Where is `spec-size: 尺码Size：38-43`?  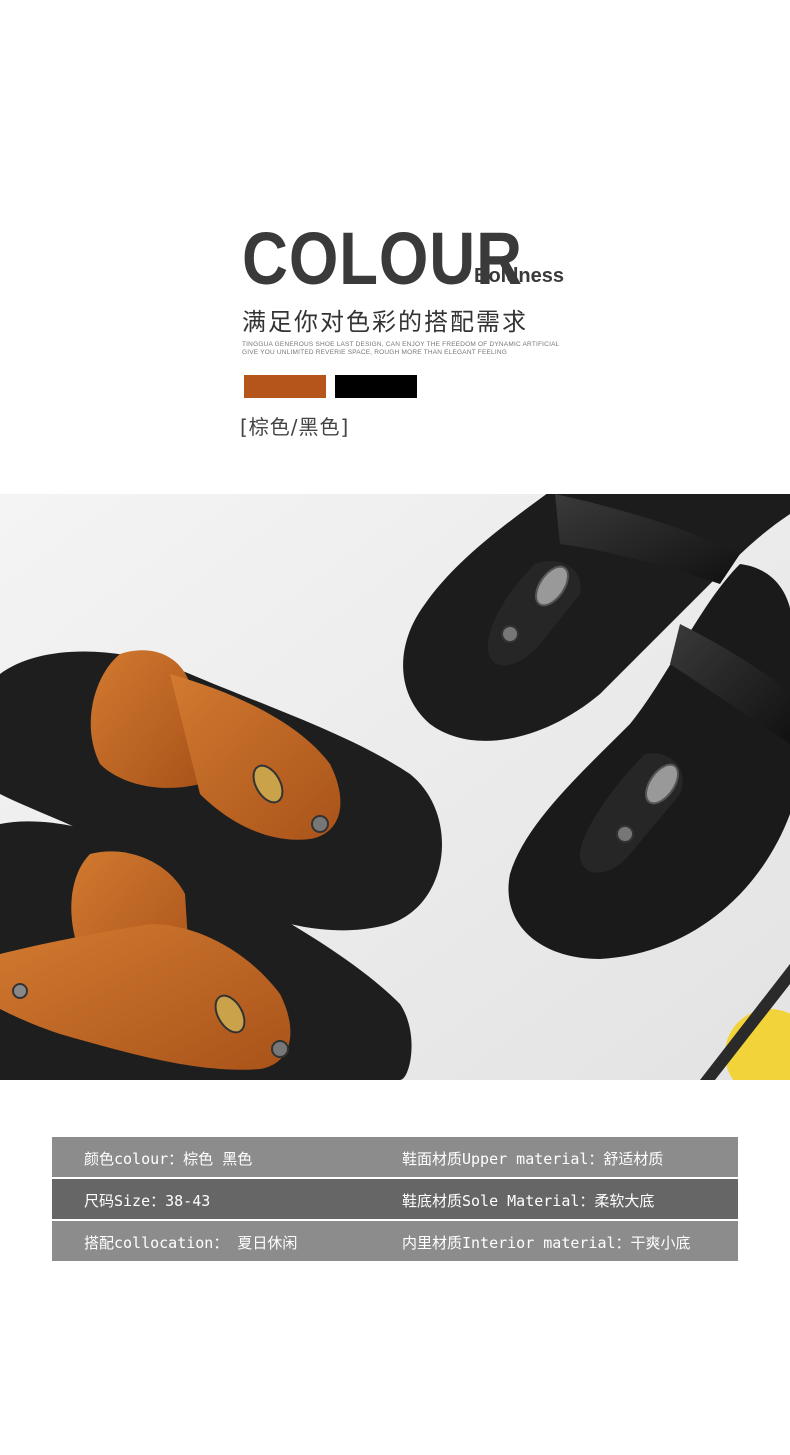
spec-size: 尺码Size：38-43 is located at coordinates (147, 1201).